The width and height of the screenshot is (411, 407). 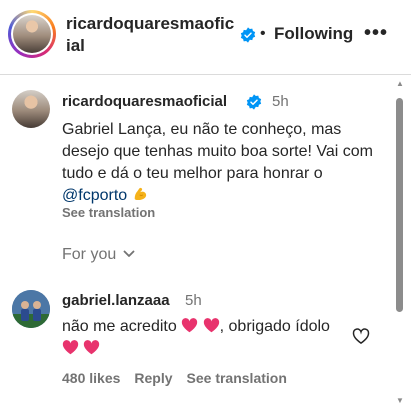 I want to click on more-options-icon: •••, so click(x=376, y=33).